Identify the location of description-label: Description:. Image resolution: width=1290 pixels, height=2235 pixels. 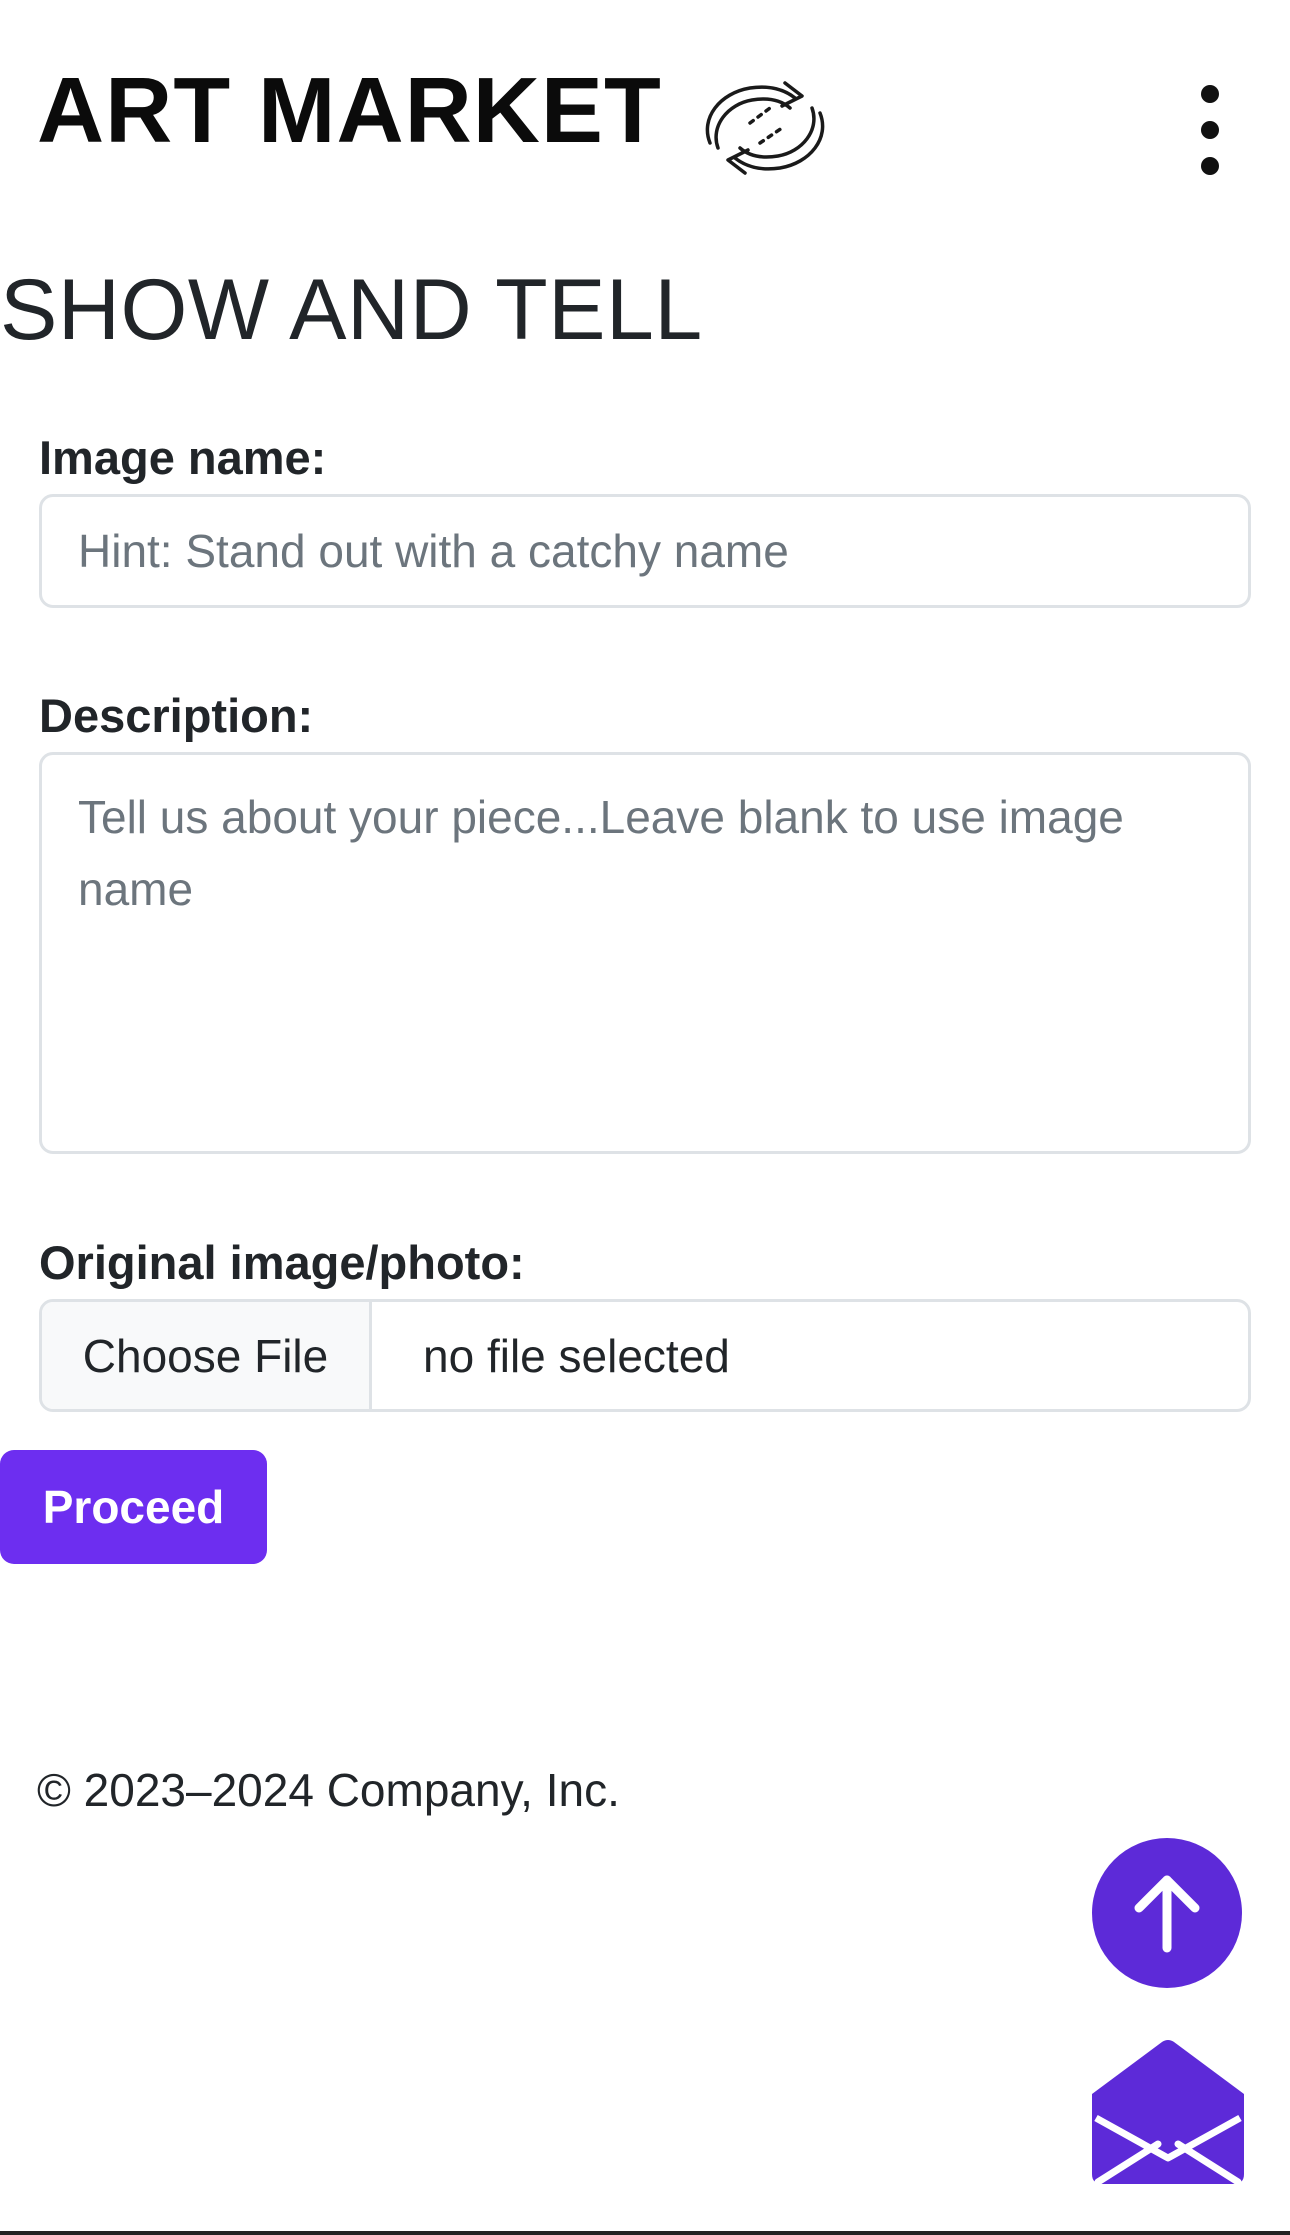
(176, 715).